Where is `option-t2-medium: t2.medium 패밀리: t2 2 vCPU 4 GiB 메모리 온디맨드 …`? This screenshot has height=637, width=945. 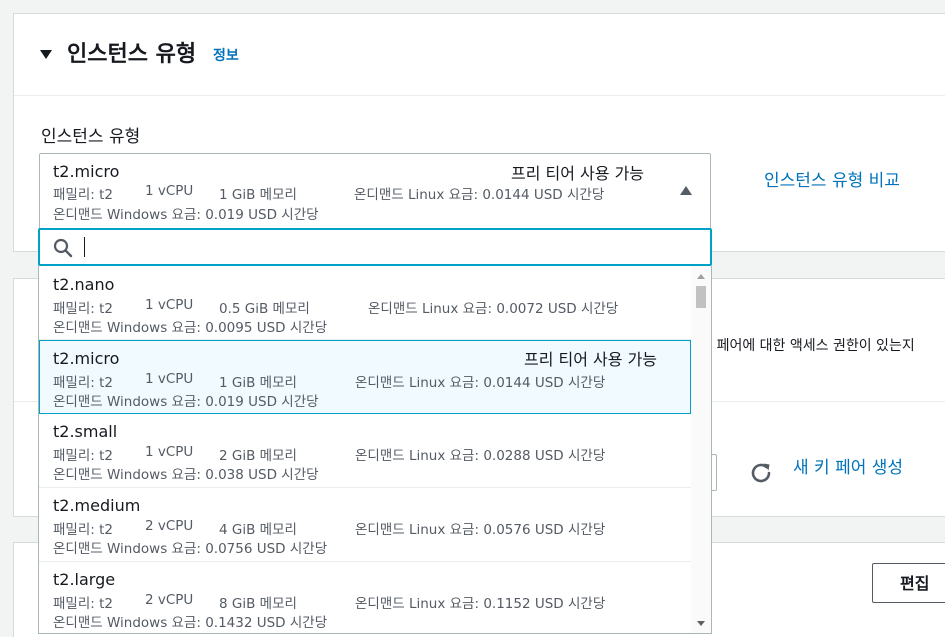
option-t2-medium: t2.medium 패밀리: t2 2 vCPU 4 GiB 메모리 온디맨드 … is located at coordinates (365, 525).